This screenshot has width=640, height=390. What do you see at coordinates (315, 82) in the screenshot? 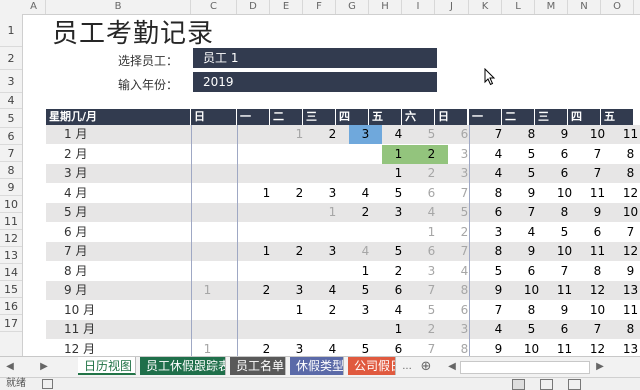
I see `year-input: 2019` at bounding box center [315, 82].